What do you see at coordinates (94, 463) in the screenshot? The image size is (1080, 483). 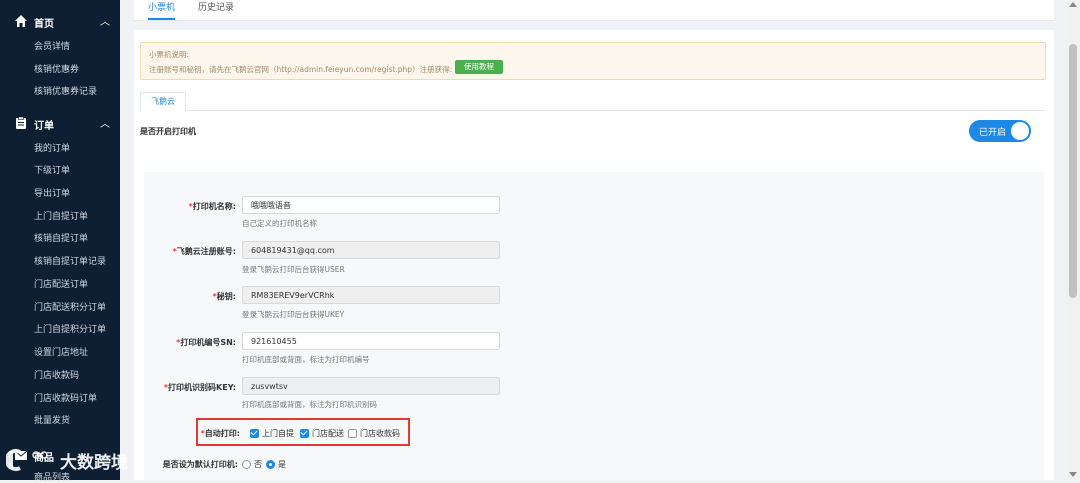 I see `watermark-text: 大数跨境` at bounding box center [94, 463].